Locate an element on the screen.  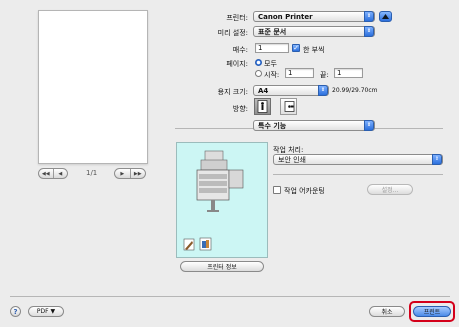
footer-separator is located at coordinates (230, 296).